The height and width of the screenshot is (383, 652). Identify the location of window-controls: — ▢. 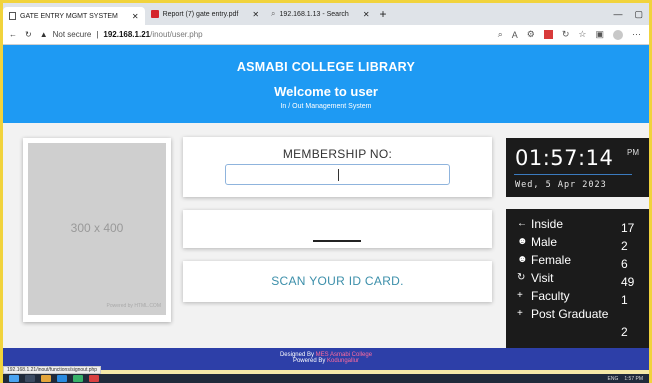
(631, 14).